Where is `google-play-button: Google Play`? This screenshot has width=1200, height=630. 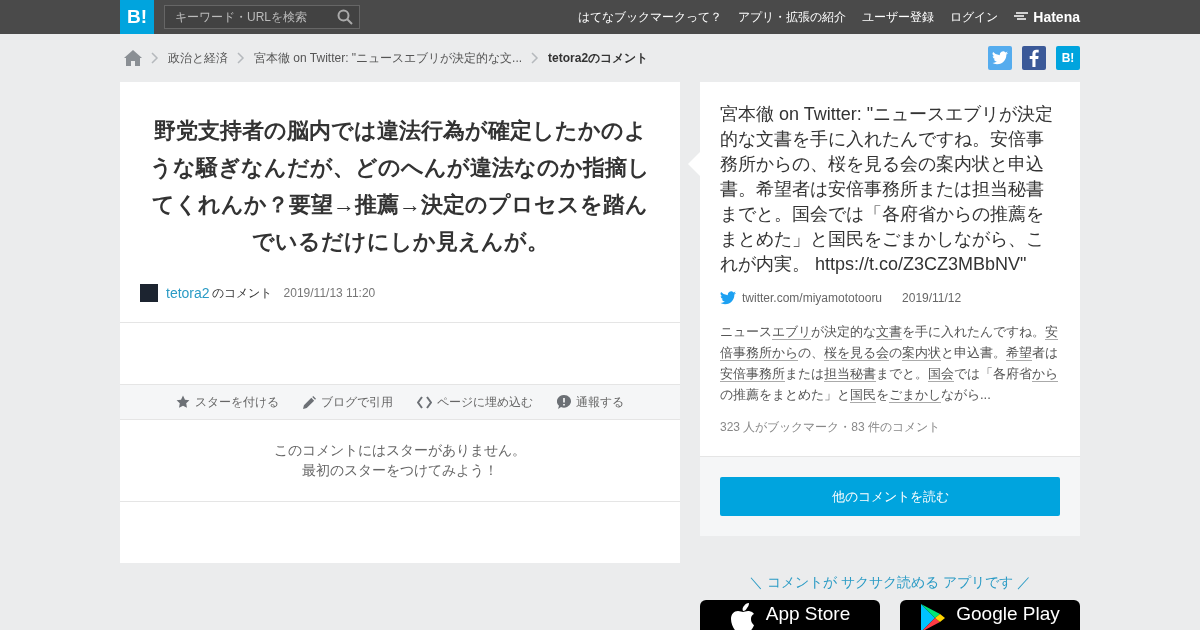
google-play-button: Google Play is located at coordinates (990, 615).